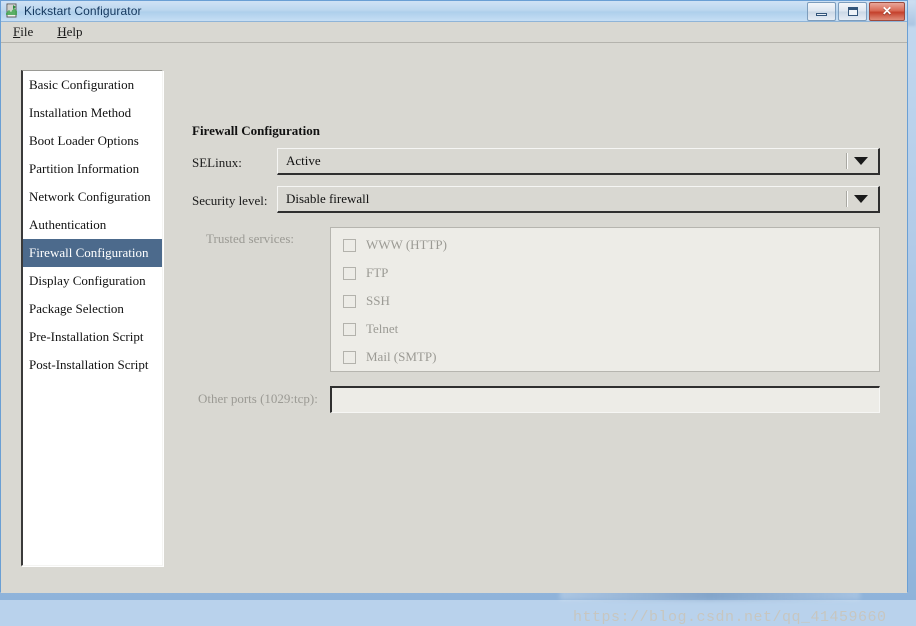  What do you see at coordinates (377, 272) in the screenshot?
I see `trusted-service-label: FTP` at bounding box center [377, 272].